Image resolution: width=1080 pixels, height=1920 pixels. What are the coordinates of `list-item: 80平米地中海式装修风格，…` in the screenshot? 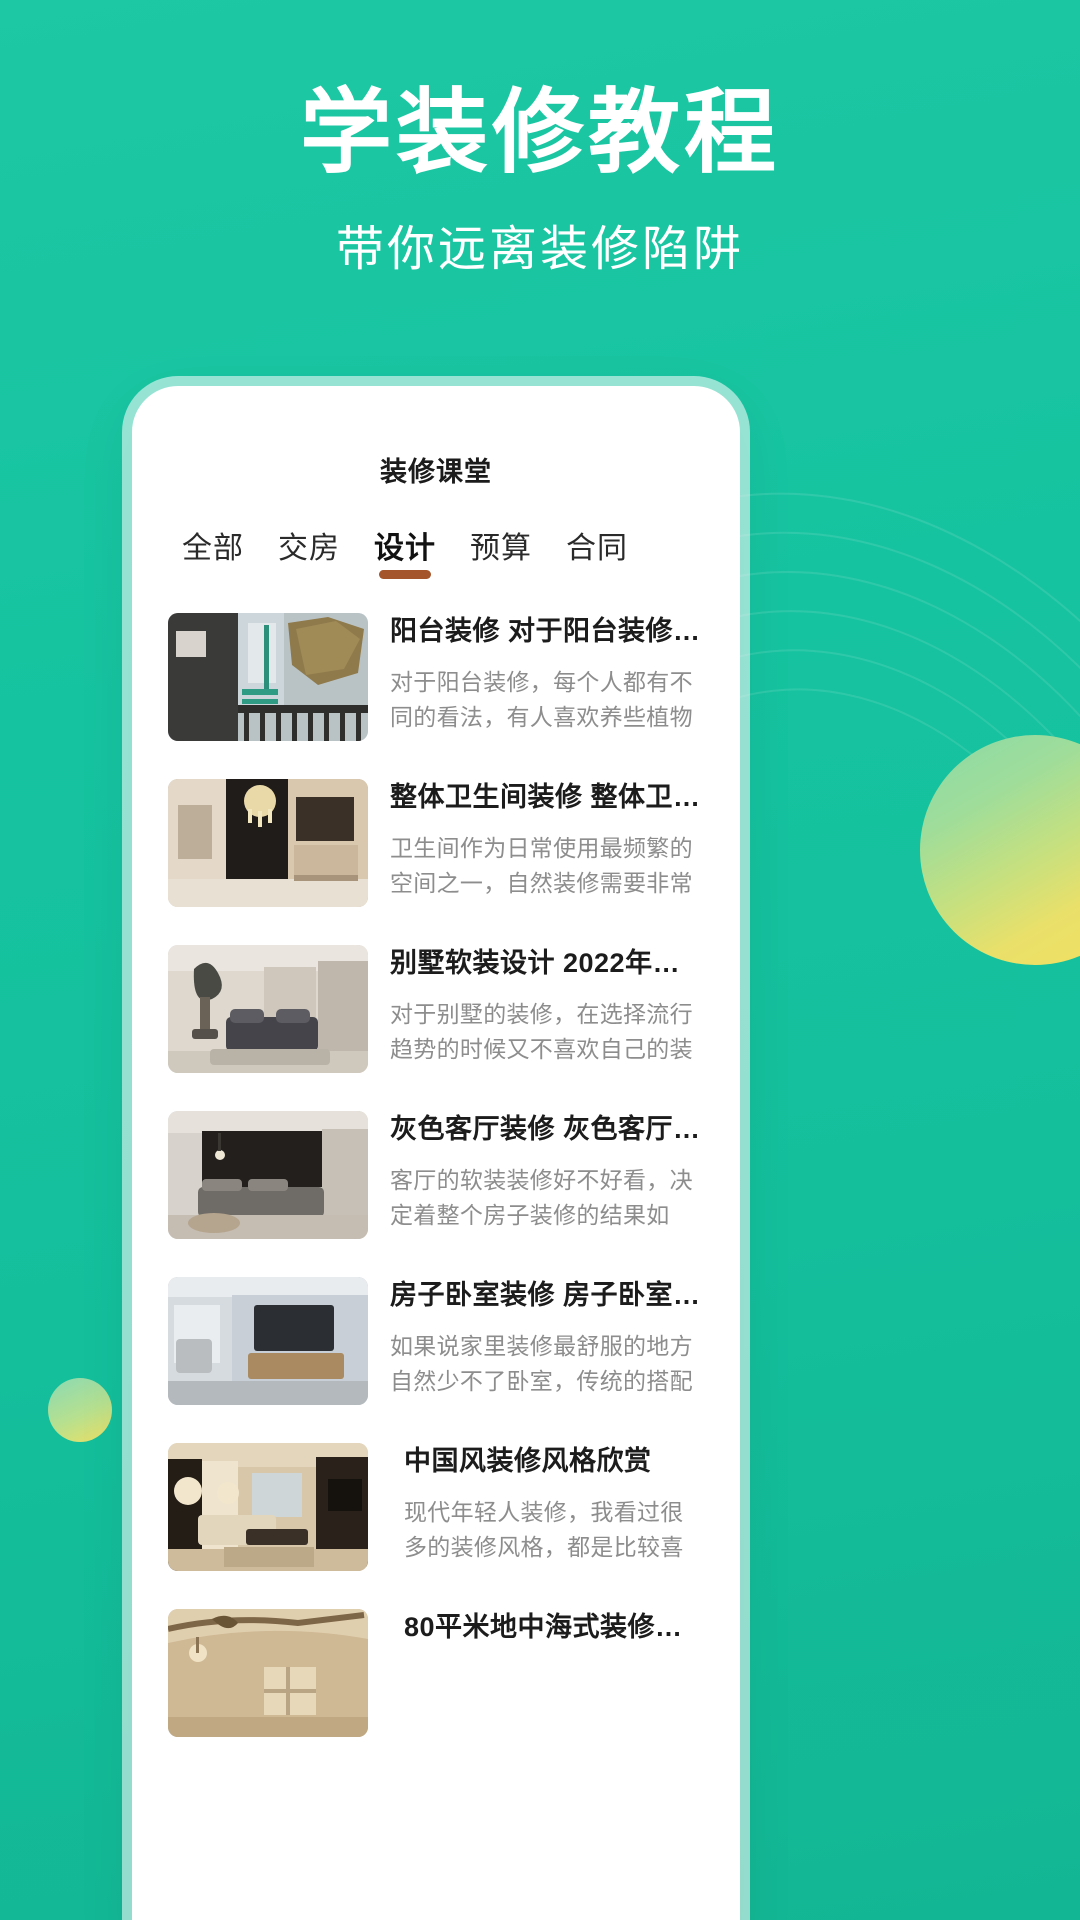 It's located at (437, 1674).